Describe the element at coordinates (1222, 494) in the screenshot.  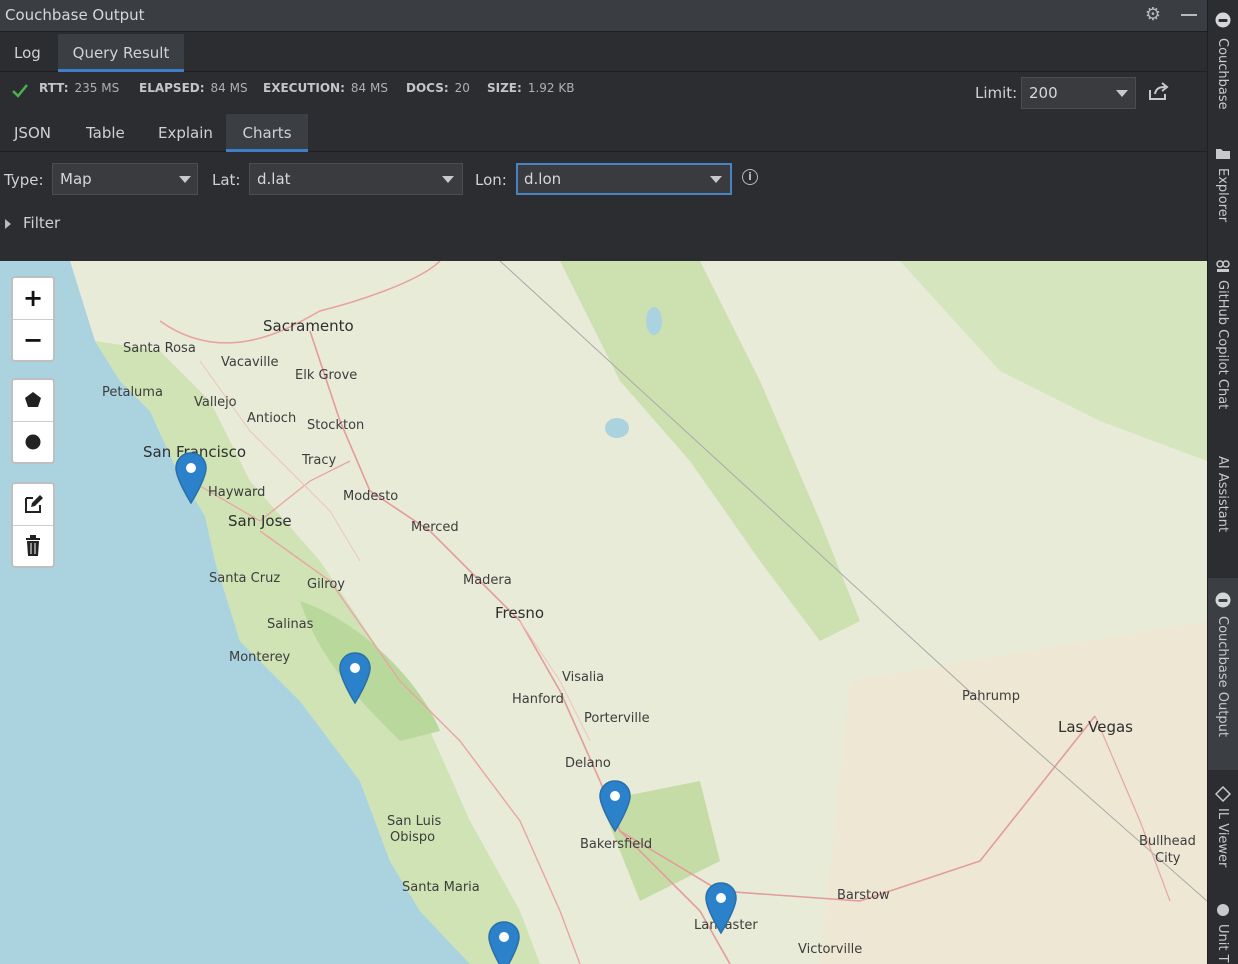
I see `sidebar-item-label: AI Assistant` at that location.